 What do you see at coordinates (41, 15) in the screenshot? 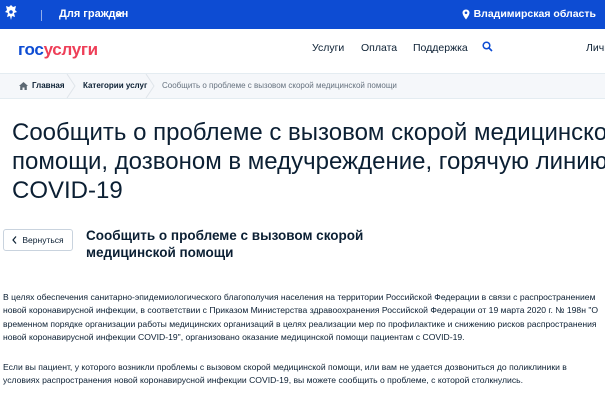
I see `topbar-divider` at bounding box center [41, 15].